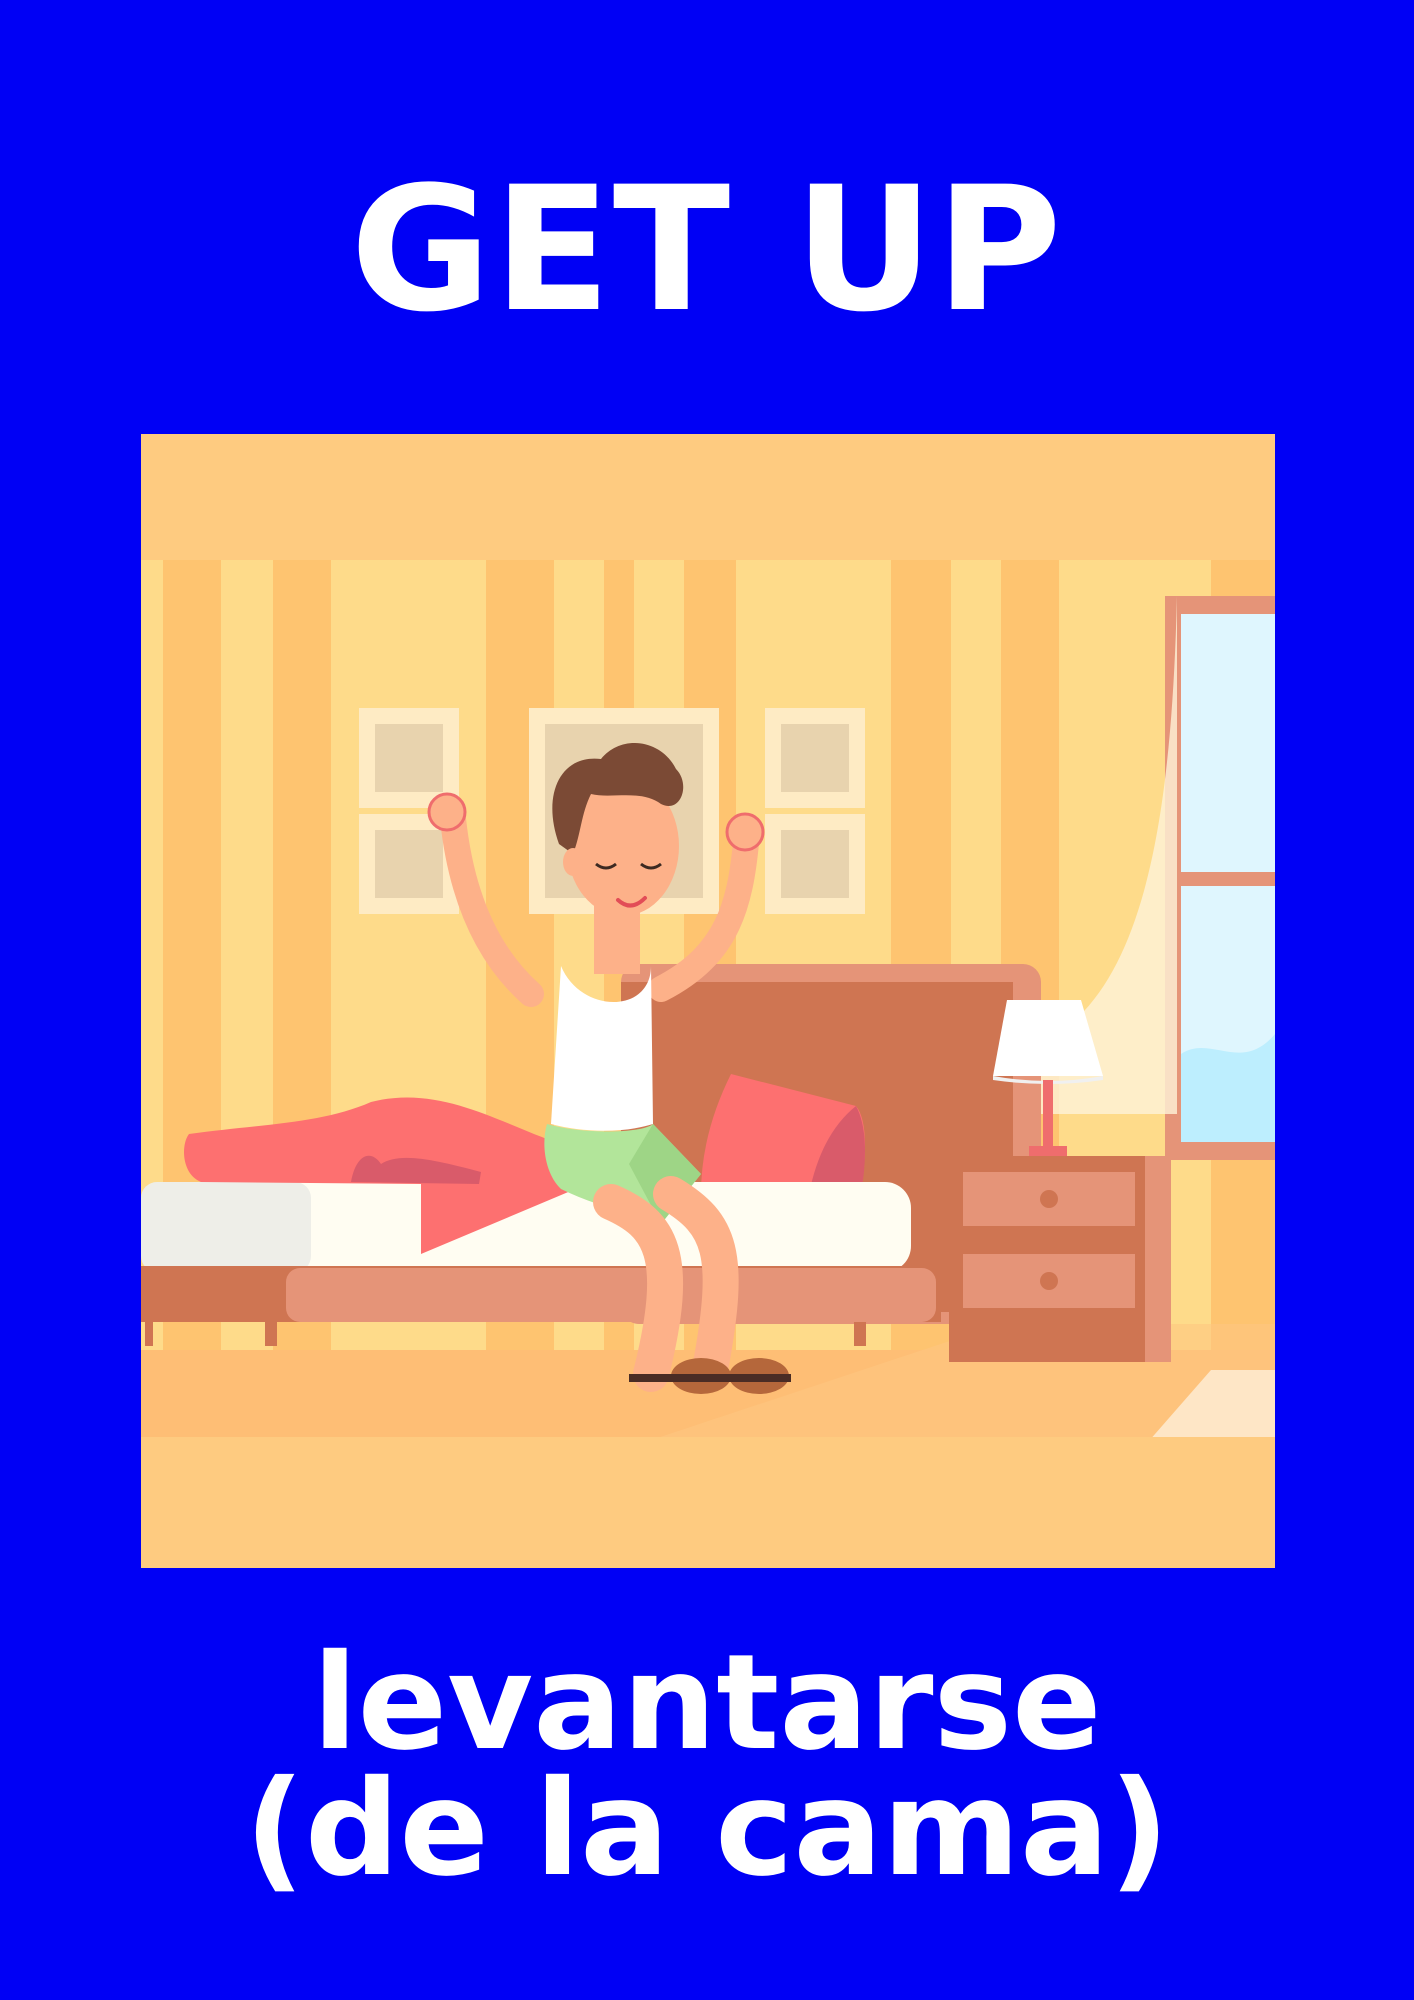 The width and height of the screenshot is (1414, 2000). What do you see at coordinates (1060, 1259) in the screenshot?
I see `nightstand` at bounding box center [1060, 1259].